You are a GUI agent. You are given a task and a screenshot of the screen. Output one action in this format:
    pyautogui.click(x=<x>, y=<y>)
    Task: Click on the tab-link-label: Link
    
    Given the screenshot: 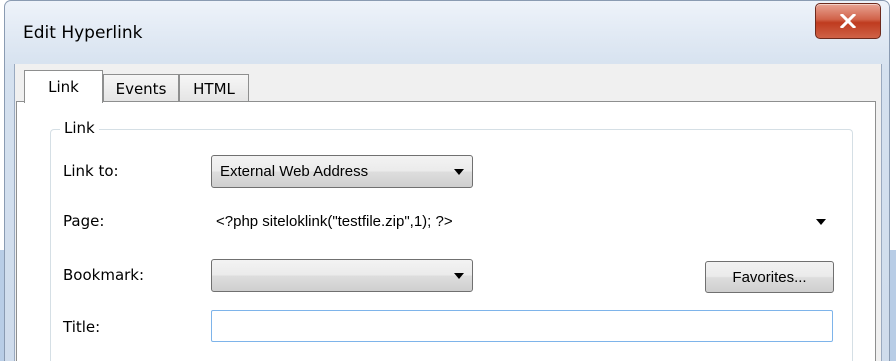 What is the action you would take?
    pyautogui.click(x=63, y=87)
    